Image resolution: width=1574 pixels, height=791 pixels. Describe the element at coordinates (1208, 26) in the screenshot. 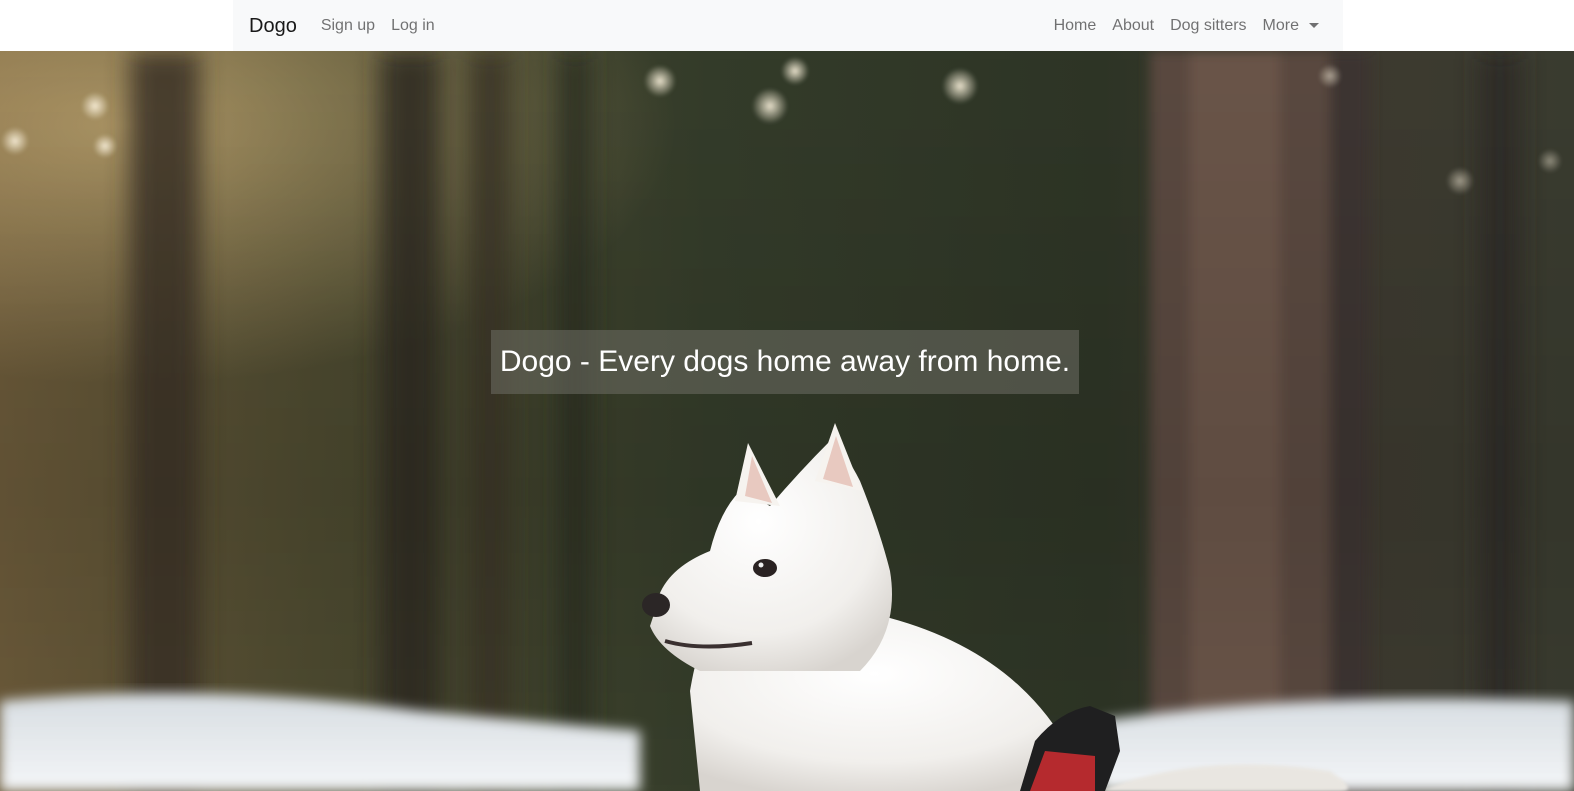

I see `nav-dog-sitters-link: Dog sitters` at that location.